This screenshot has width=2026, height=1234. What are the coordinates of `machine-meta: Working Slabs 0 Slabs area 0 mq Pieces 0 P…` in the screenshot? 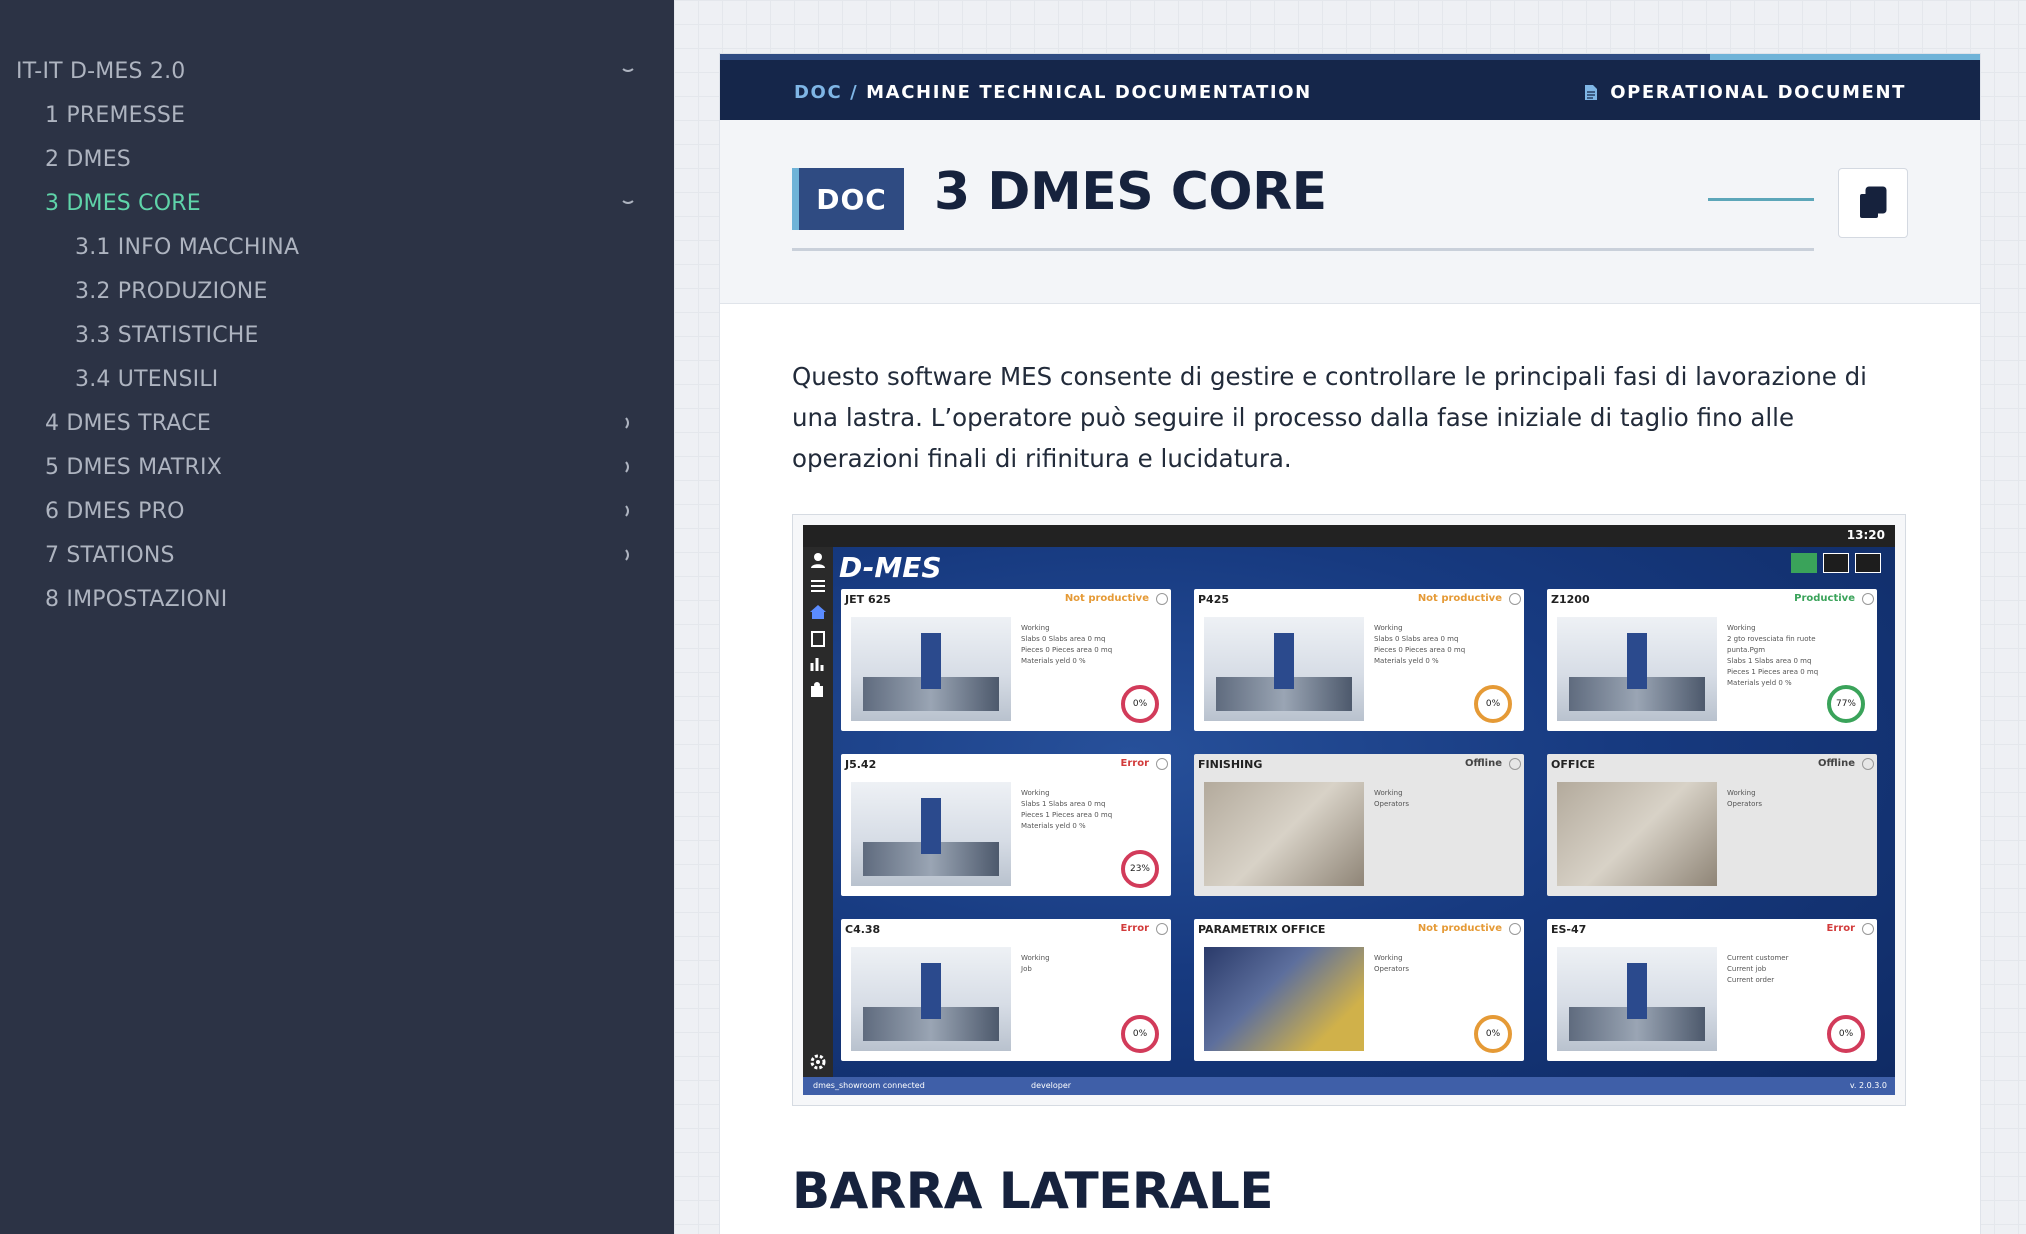 It's located at (1076, 645).